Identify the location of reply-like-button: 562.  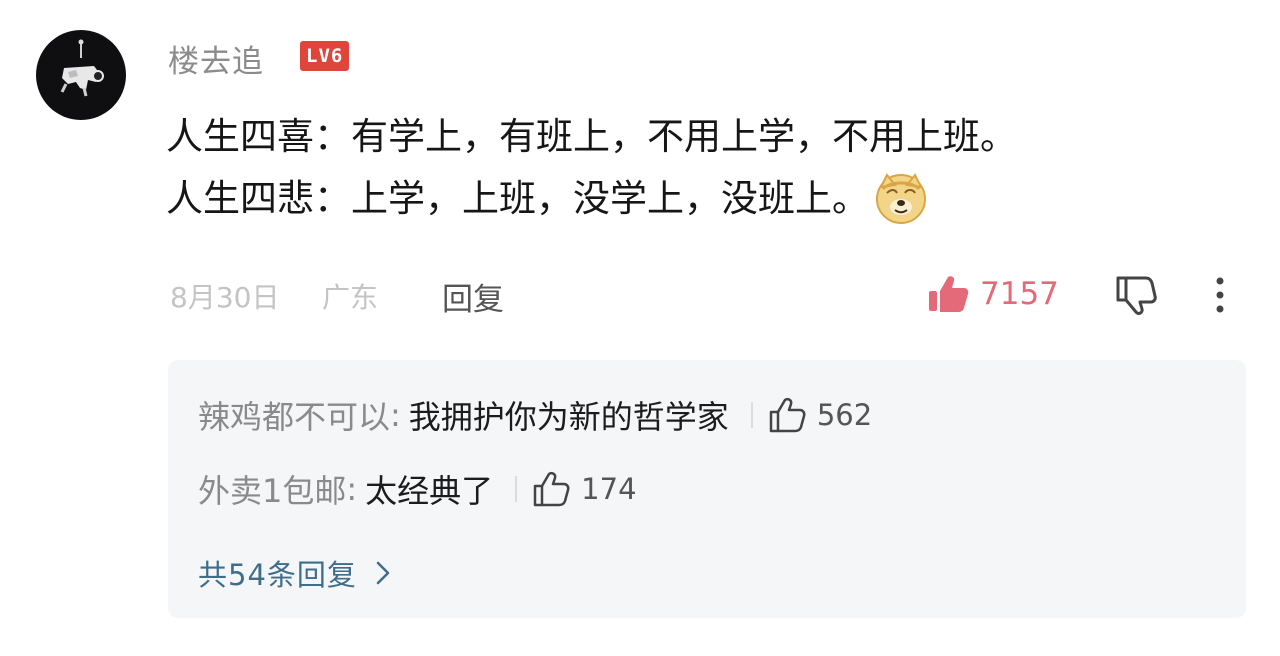
(819, 415).